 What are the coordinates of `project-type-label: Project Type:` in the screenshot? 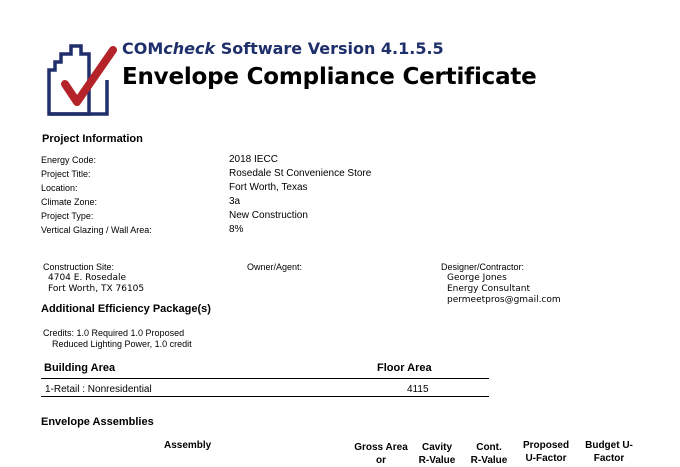 It's located at (67, 216).